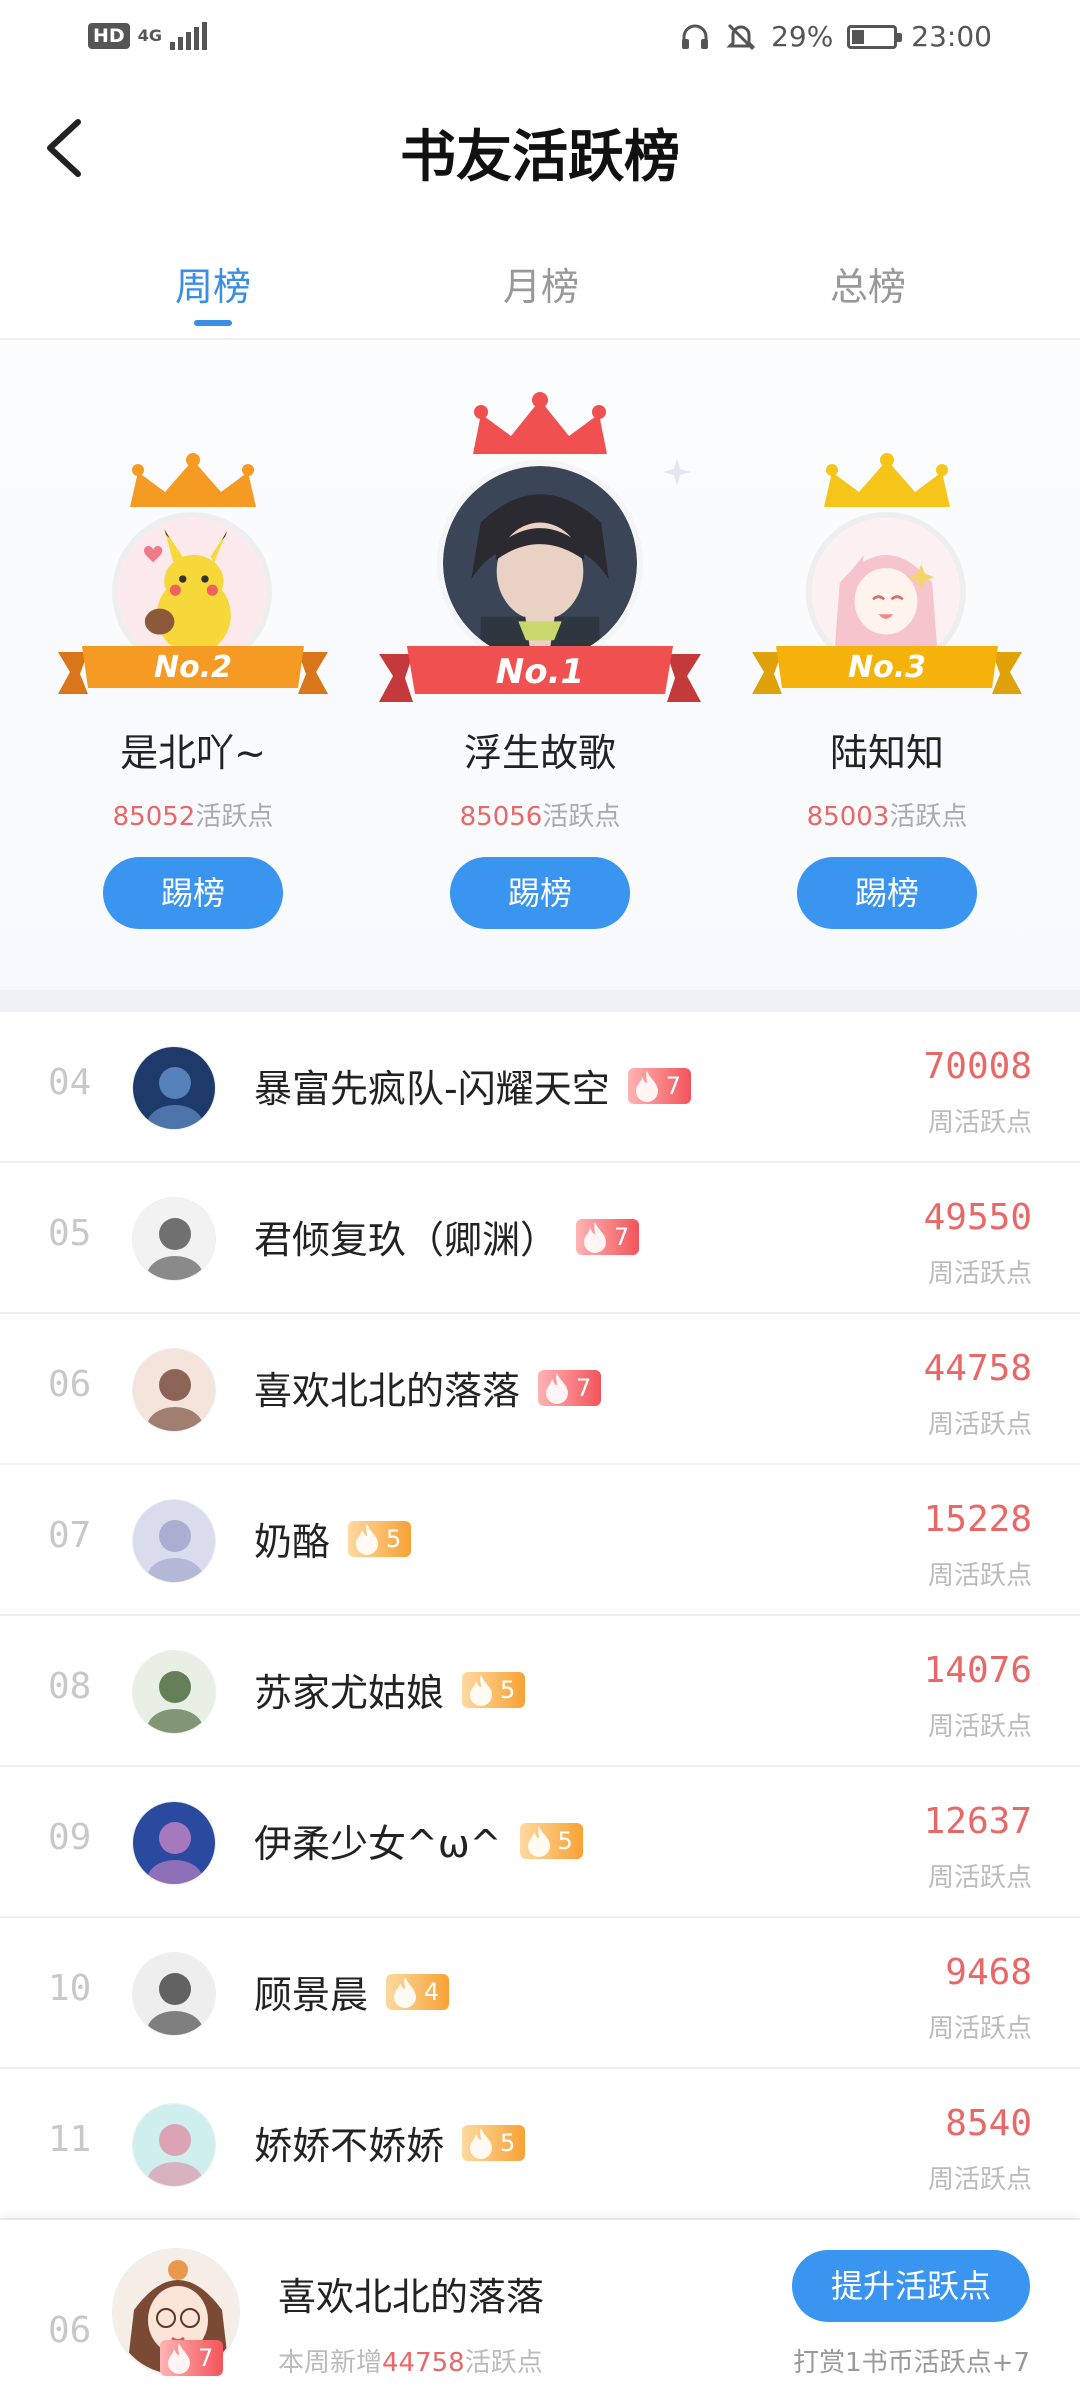 The image size is (1080, 2400). Describe the element at coordinates (387, 1391) in the screenshot. I see `user-name: 喜欢北北的落落` at that location.